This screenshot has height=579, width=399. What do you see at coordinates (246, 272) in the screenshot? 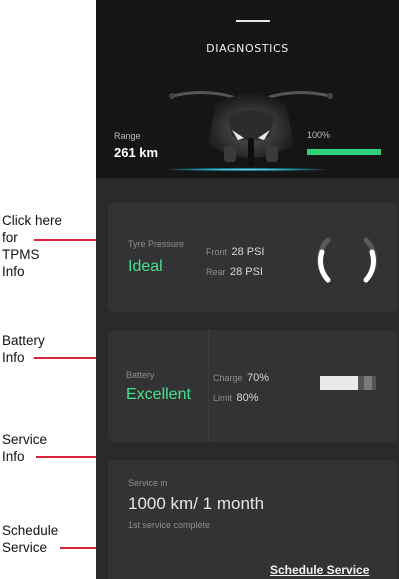
I see `rear-value: 28 PSI` at bounding box center [246, 272].